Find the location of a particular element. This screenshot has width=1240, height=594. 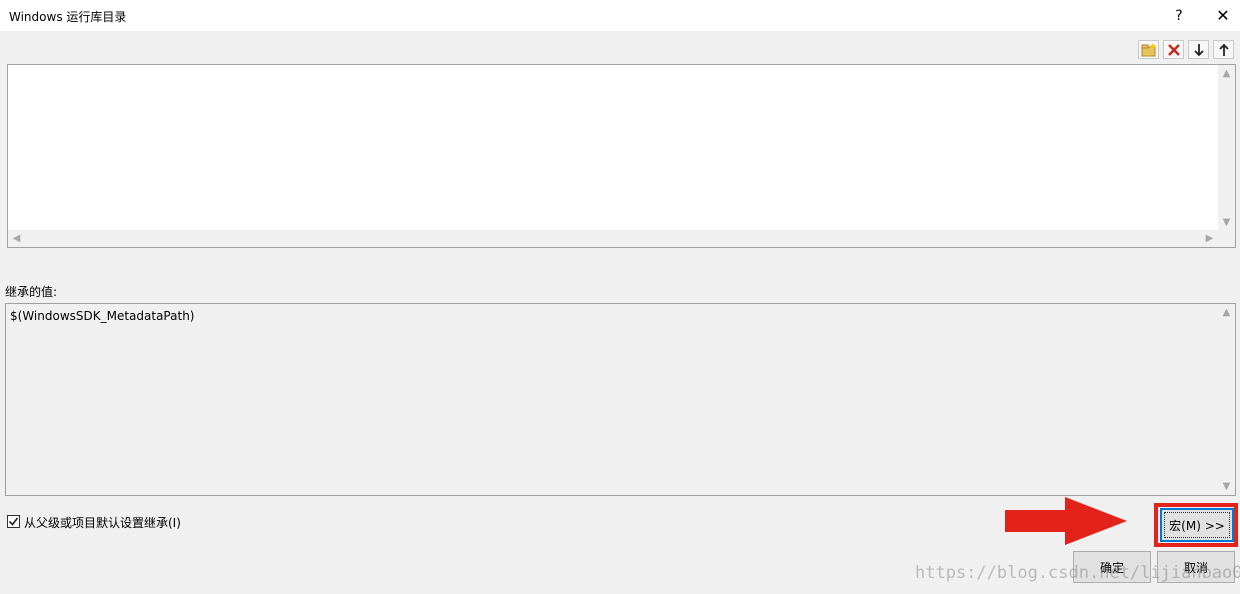

inherit-checkbox is located at coordinates (13, 521).